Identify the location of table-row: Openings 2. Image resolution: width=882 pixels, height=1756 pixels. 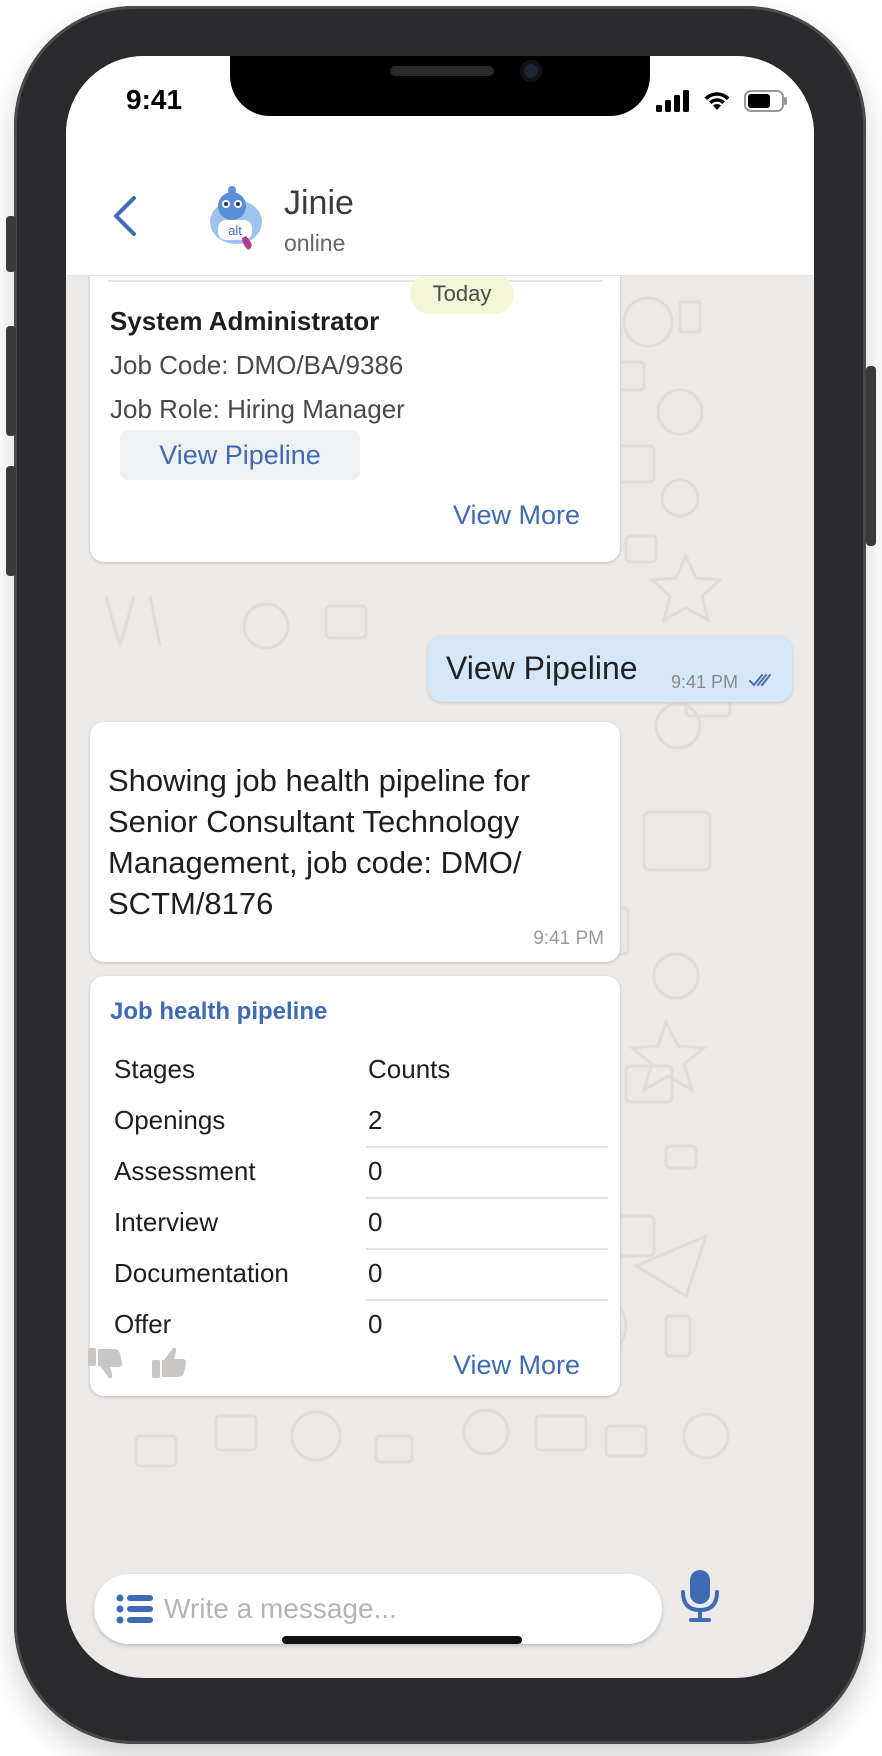
(361, 1122).